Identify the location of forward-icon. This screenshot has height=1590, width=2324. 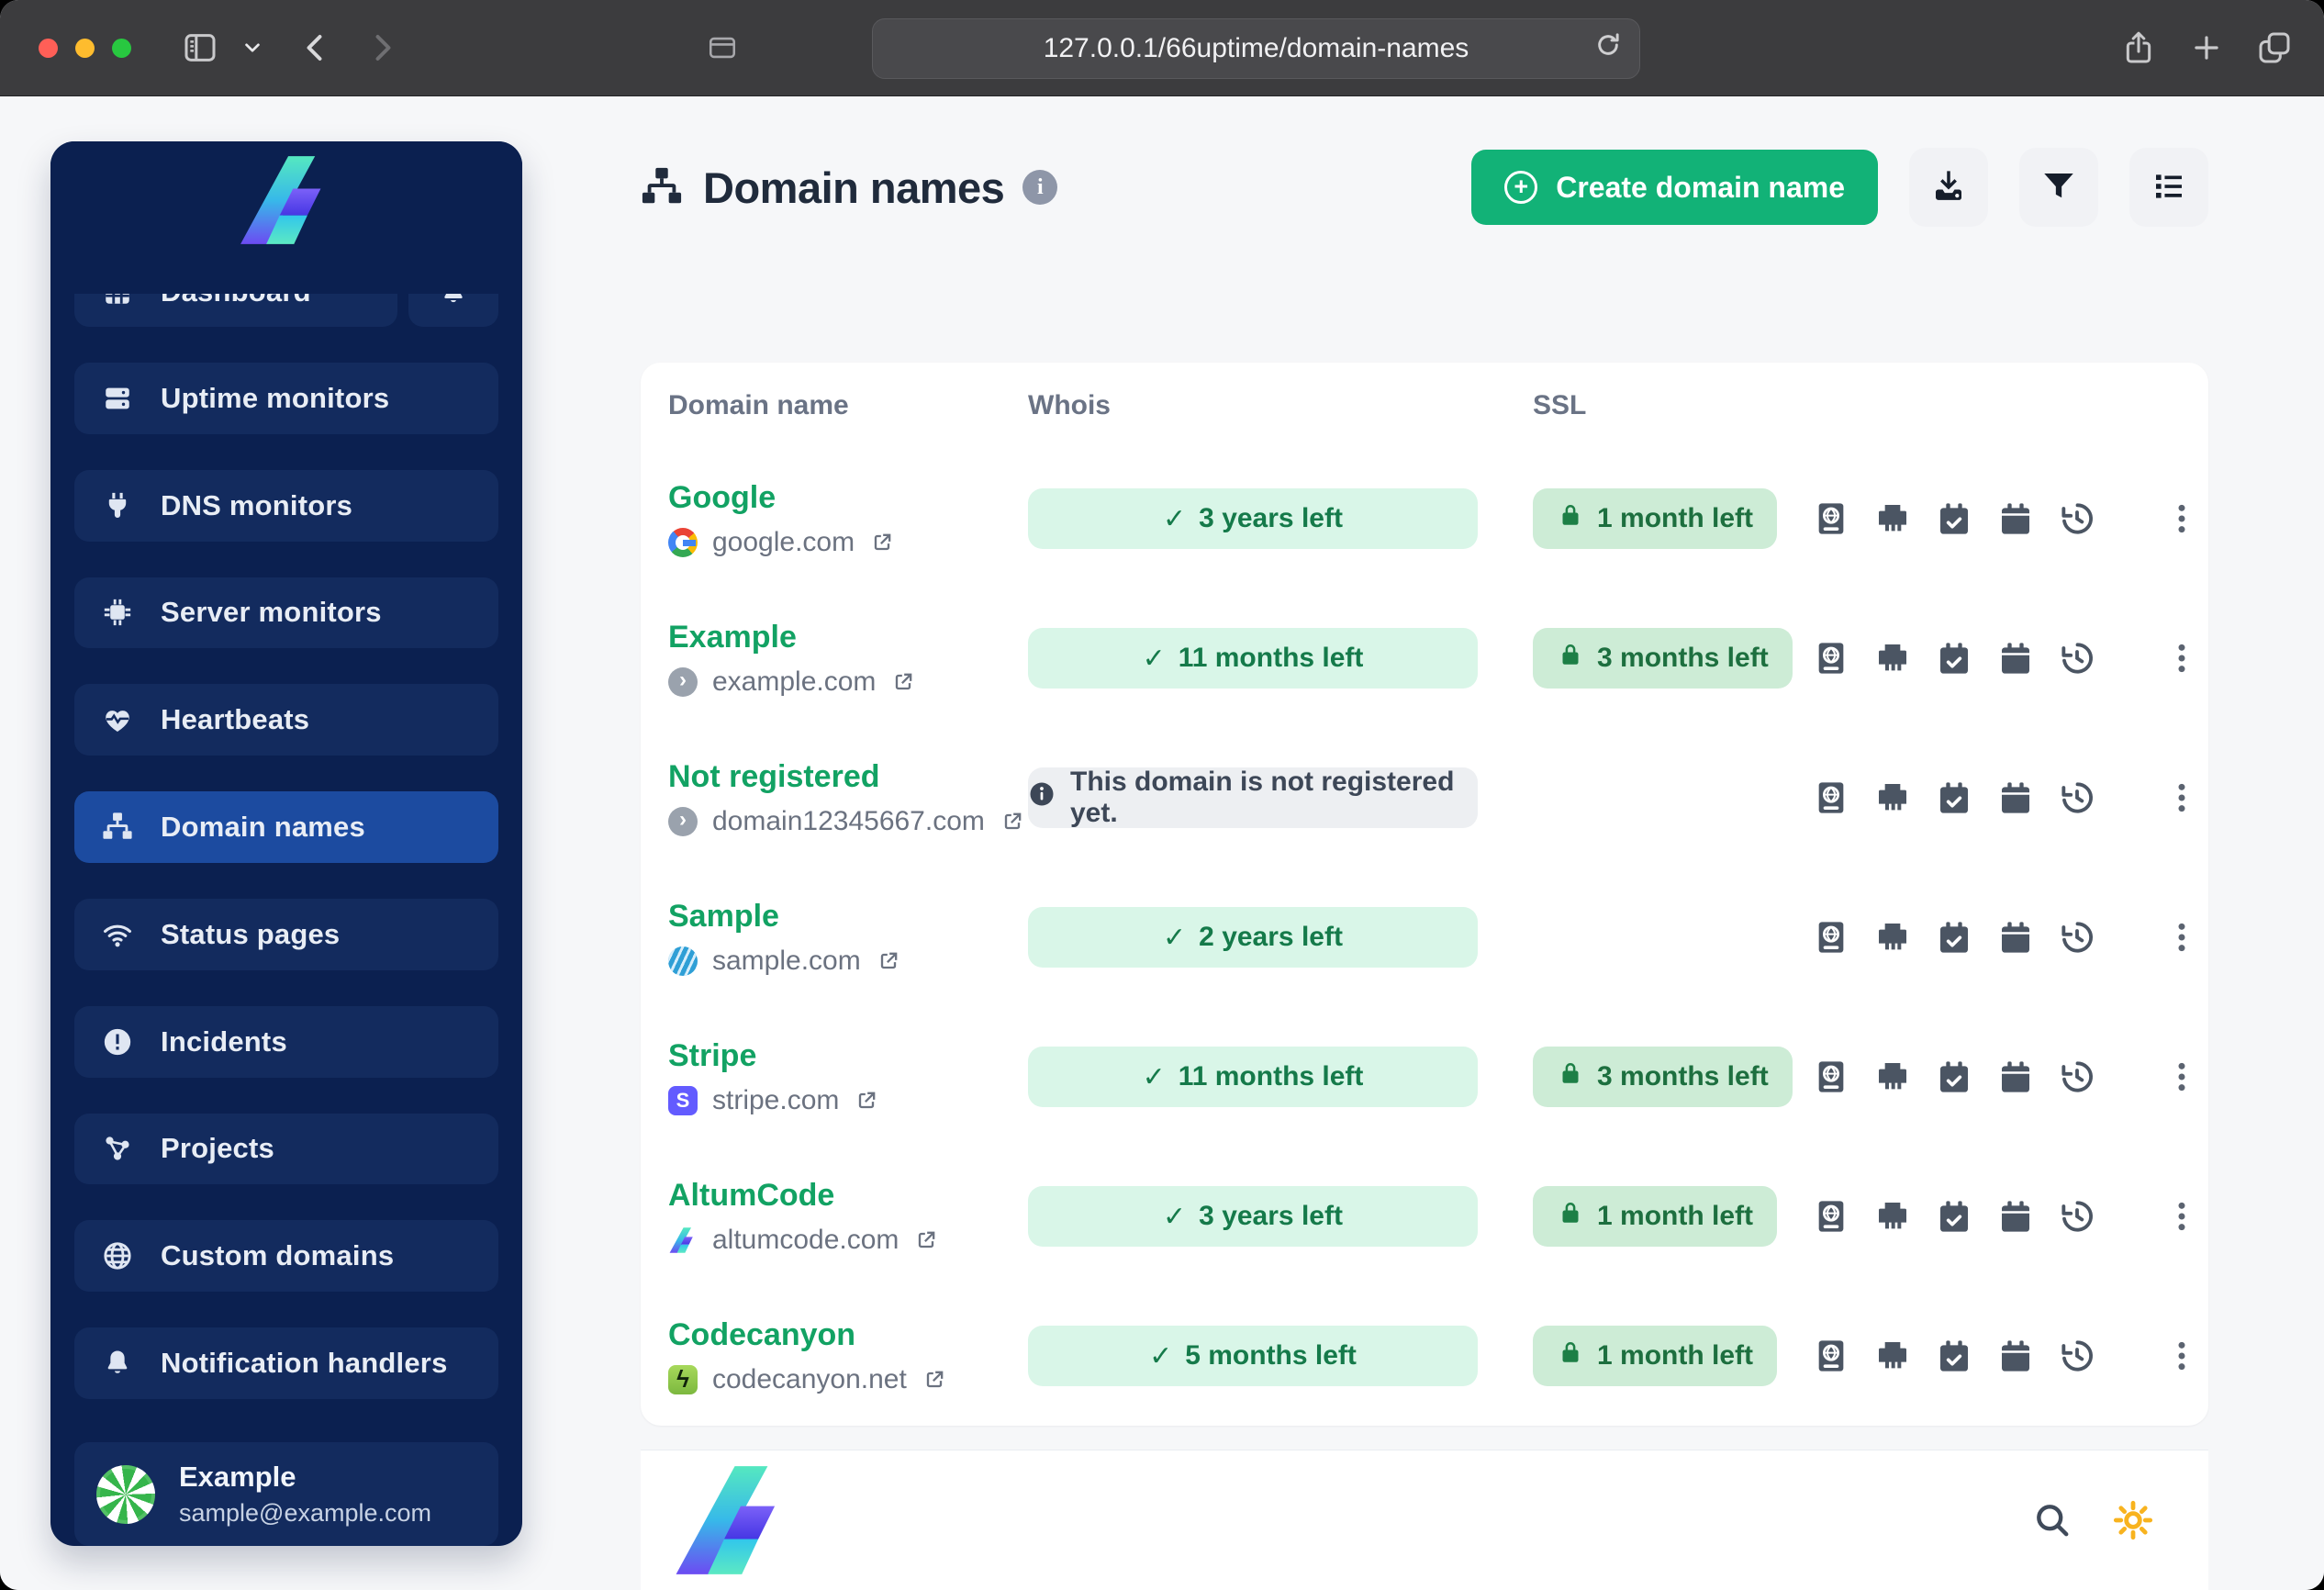
(381, 47).